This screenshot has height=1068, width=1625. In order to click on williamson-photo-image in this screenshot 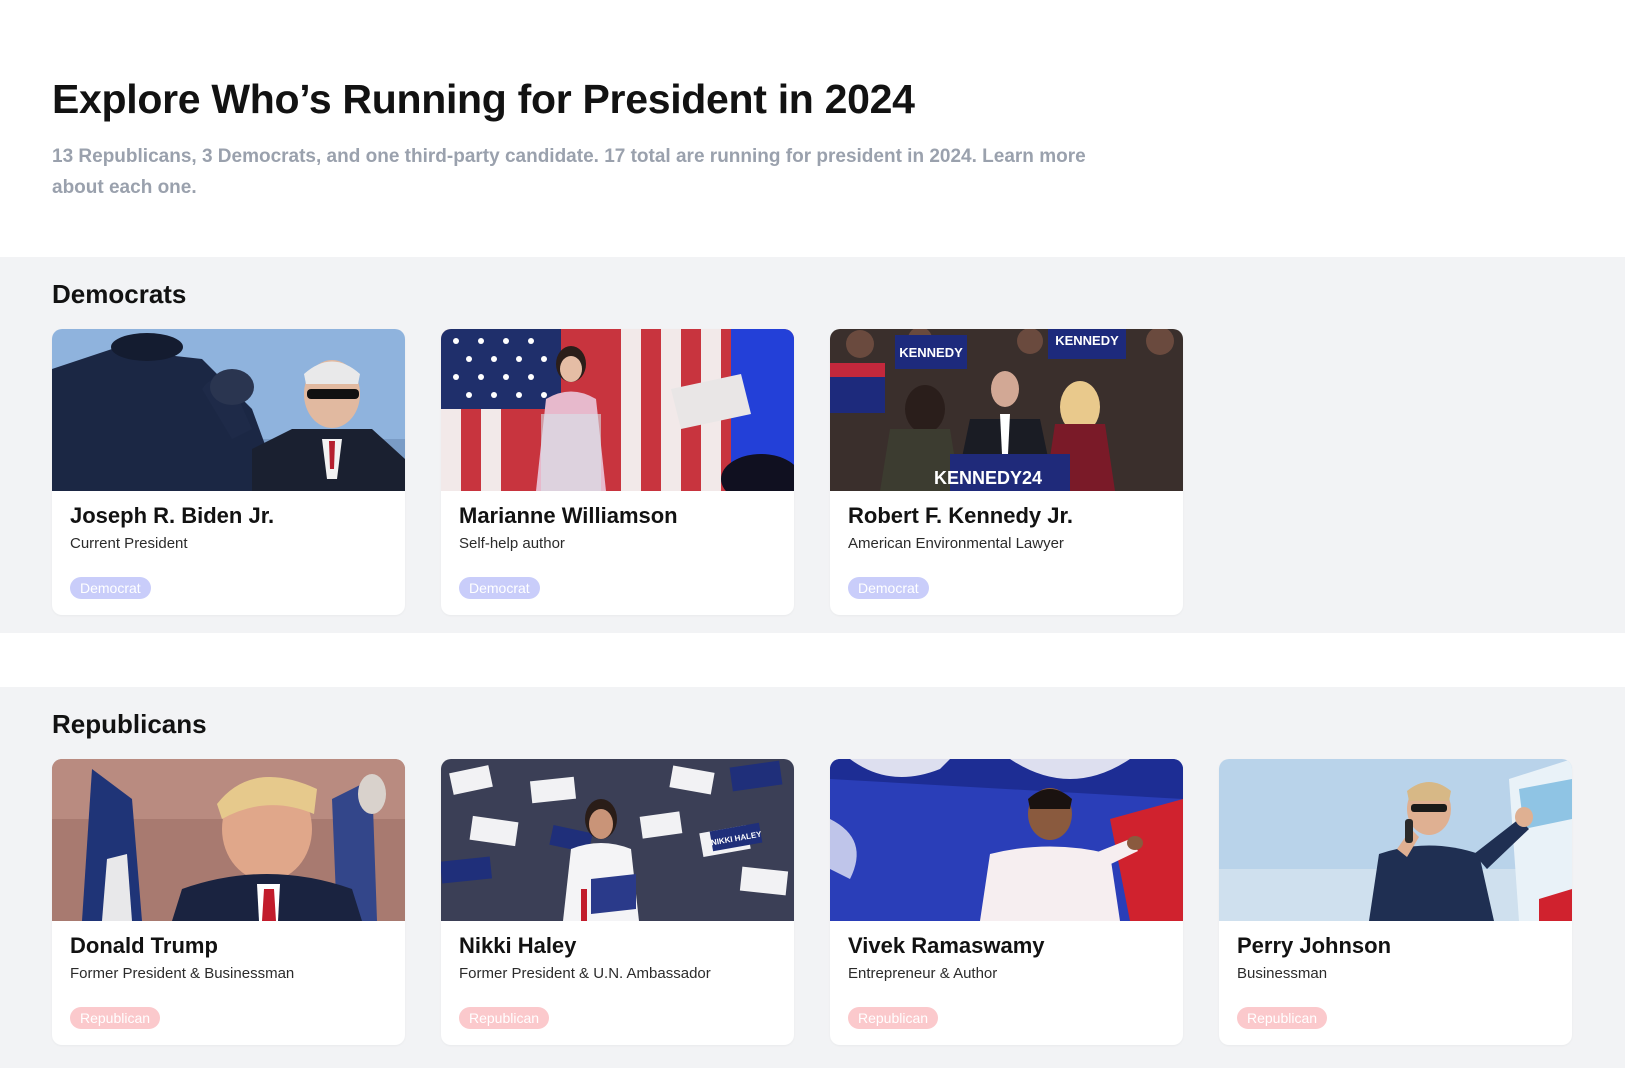, I will do `click(617, 410)`.